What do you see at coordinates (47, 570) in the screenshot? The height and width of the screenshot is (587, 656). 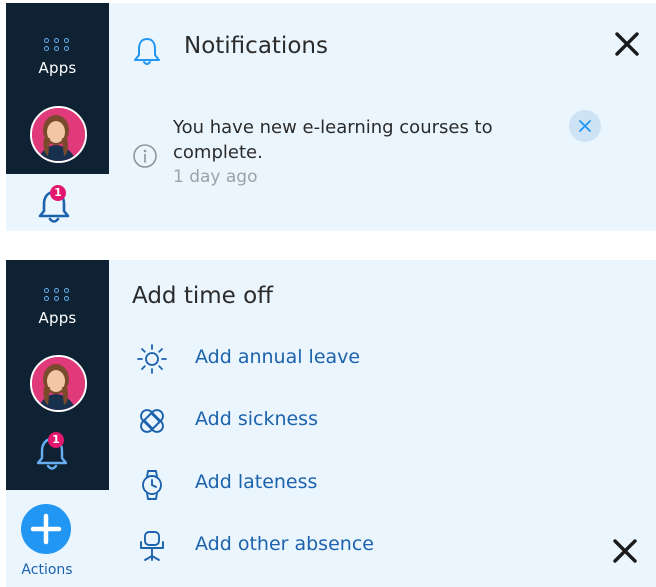 I see `actions-label: Actions` at bounding box center [47, 570].